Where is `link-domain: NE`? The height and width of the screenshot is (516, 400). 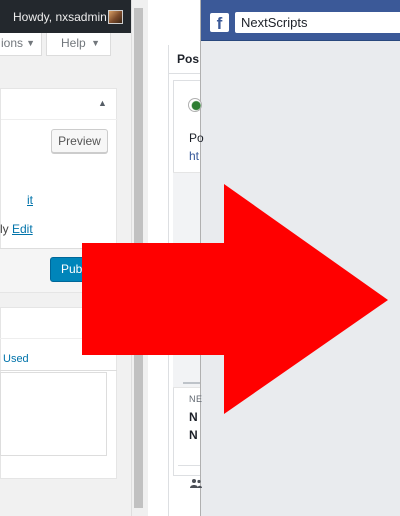 link-domain: NE is located at coordinates (196, 399).